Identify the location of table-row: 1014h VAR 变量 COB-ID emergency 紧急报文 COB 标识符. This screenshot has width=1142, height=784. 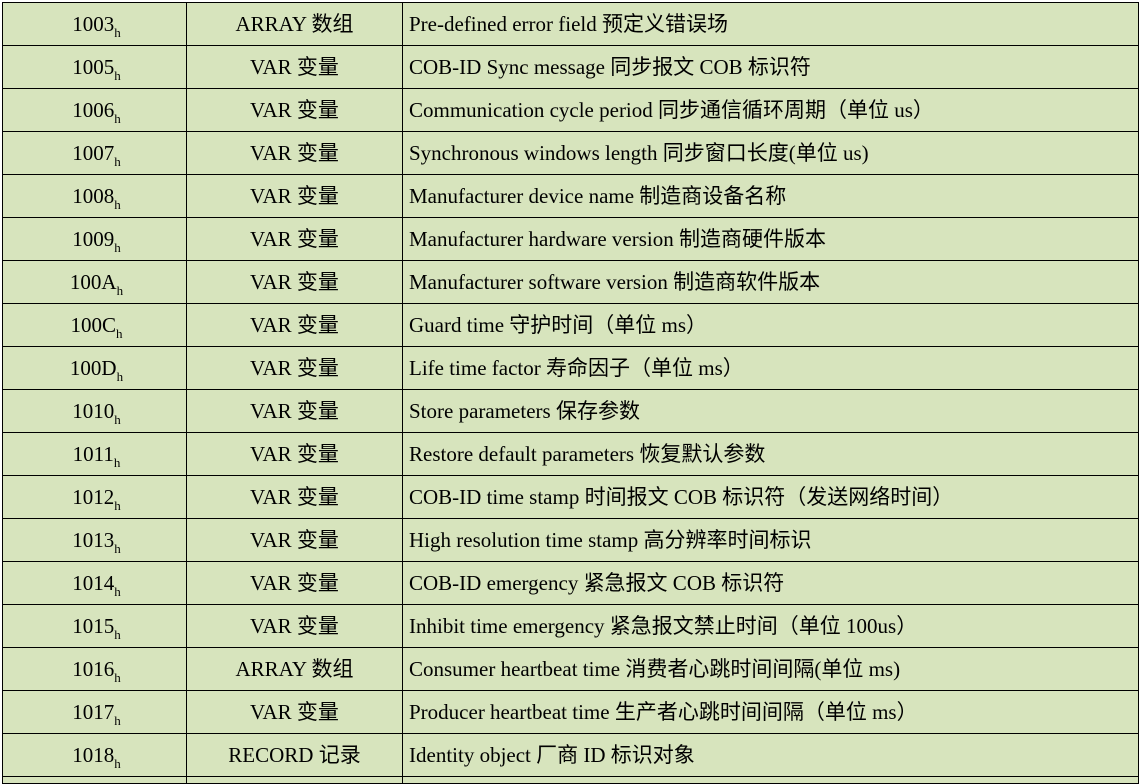
(570, 583).